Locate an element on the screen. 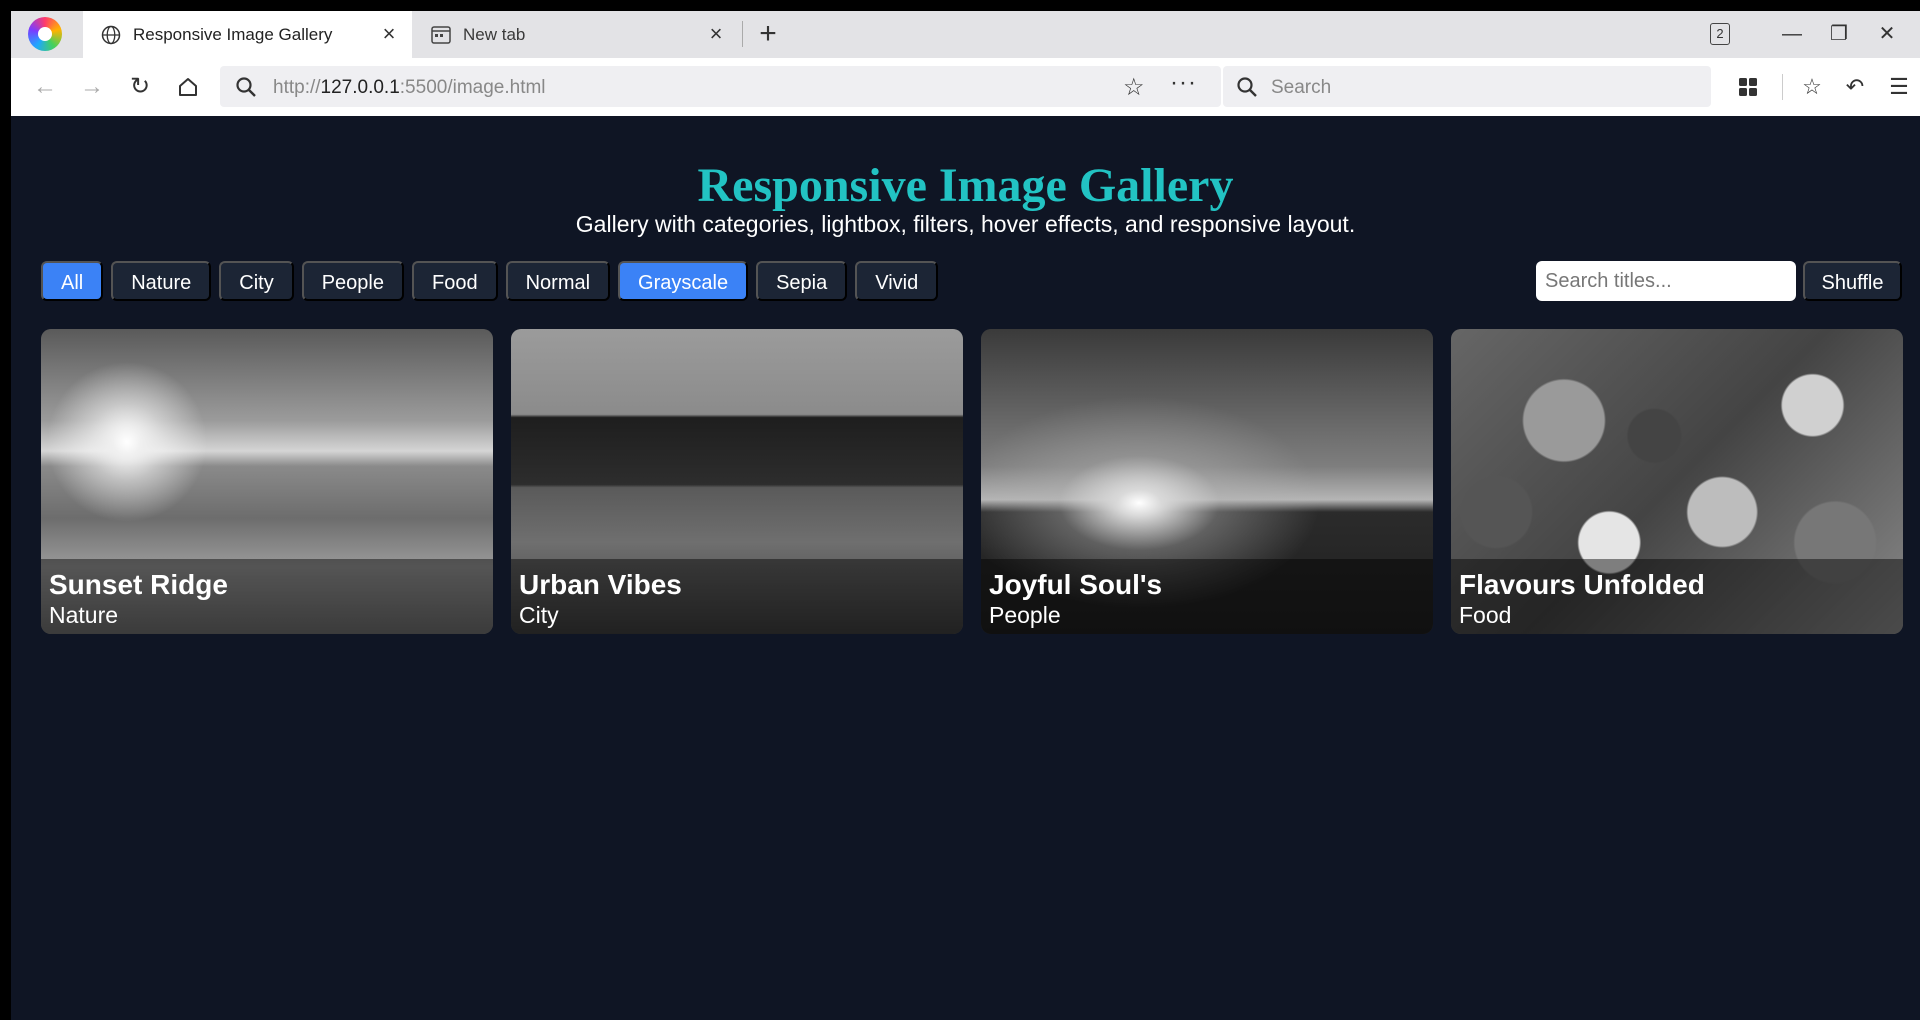 Image resolution: width=1920 pixels, height=1020 pixels. search-titles-input is located at coordinates (1666, 281).